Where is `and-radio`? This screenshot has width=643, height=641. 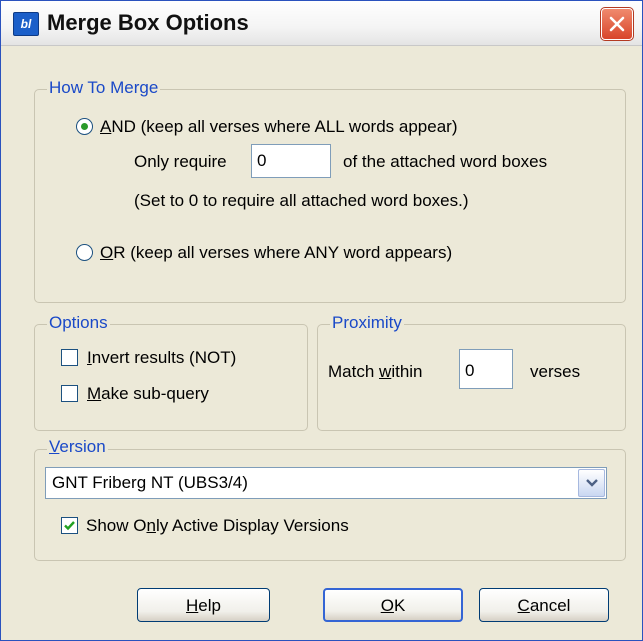
and-radio is located at coordinates (84, 126).